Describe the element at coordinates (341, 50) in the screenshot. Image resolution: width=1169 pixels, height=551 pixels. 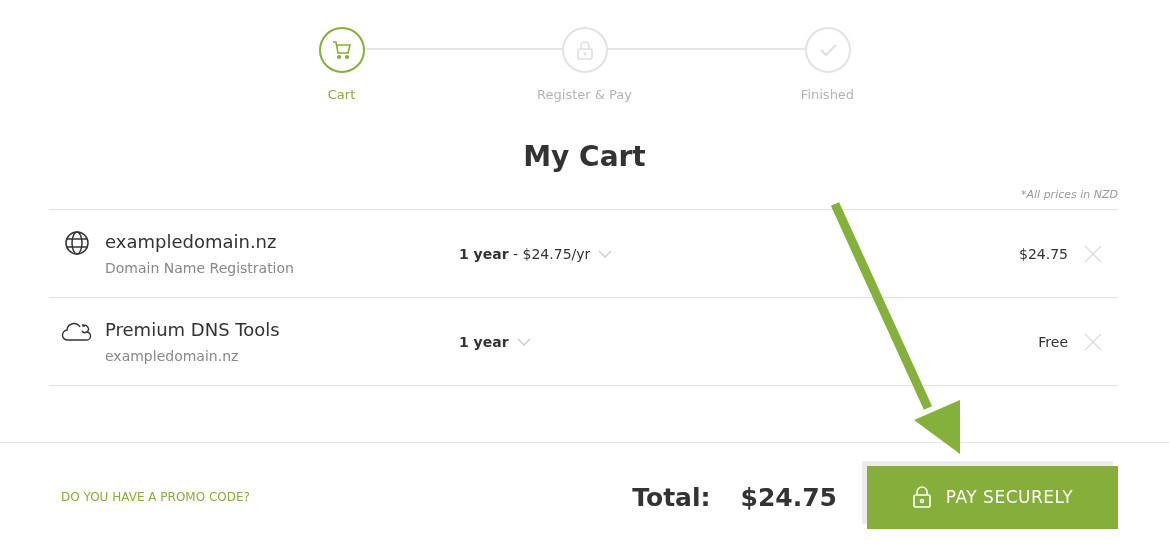
I see `cart-icon` at that location.